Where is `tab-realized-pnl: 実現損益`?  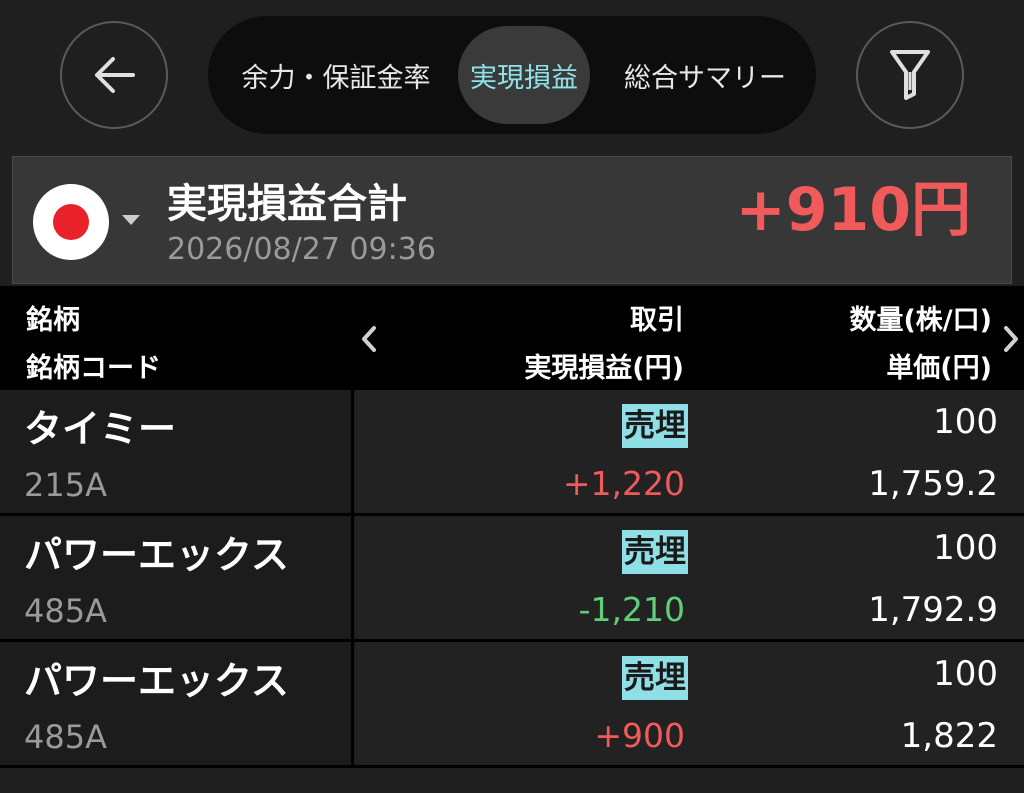 tab-realized-pnl: 実現損益 is located at coordinates (524, 75).